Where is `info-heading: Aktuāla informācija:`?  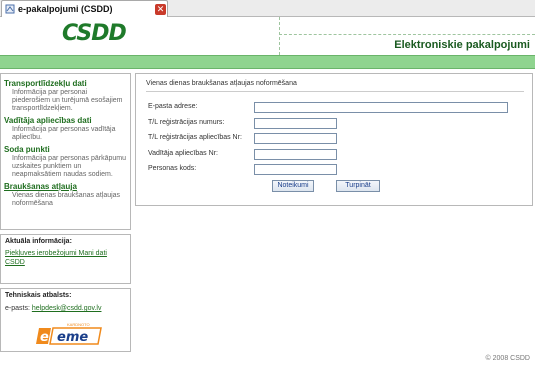 info-heading: Aktuāla informācija: is located at coordinates (38, 241).